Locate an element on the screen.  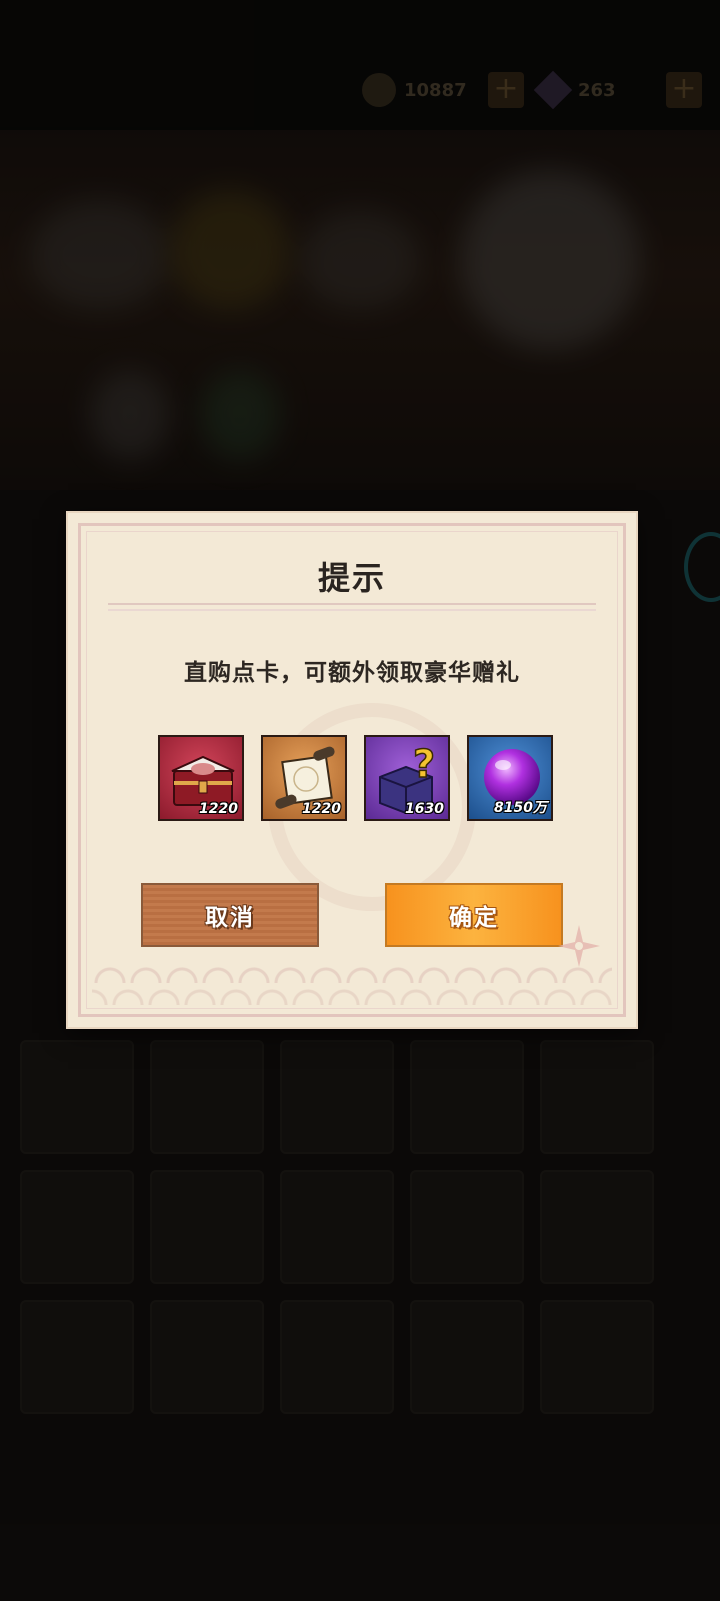
reward-item: 8150万 is located at coordinates (510, 778).